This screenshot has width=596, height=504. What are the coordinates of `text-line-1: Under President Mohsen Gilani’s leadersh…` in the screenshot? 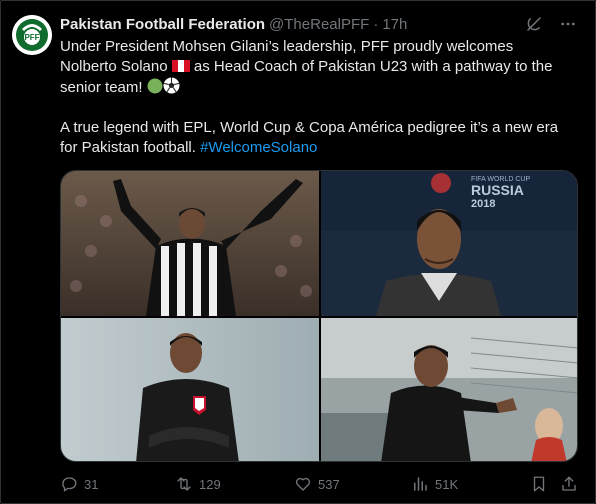 It's located at (287, 46).